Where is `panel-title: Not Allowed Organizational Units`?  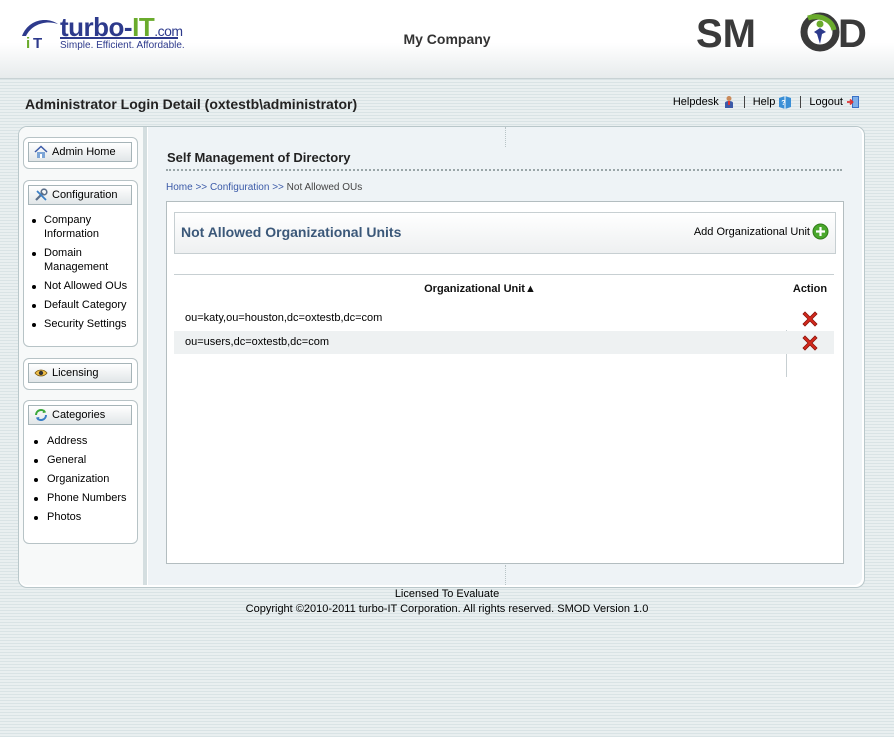
panel-title: Not Allowed Organizational Units is located at coordinates (291, 232).